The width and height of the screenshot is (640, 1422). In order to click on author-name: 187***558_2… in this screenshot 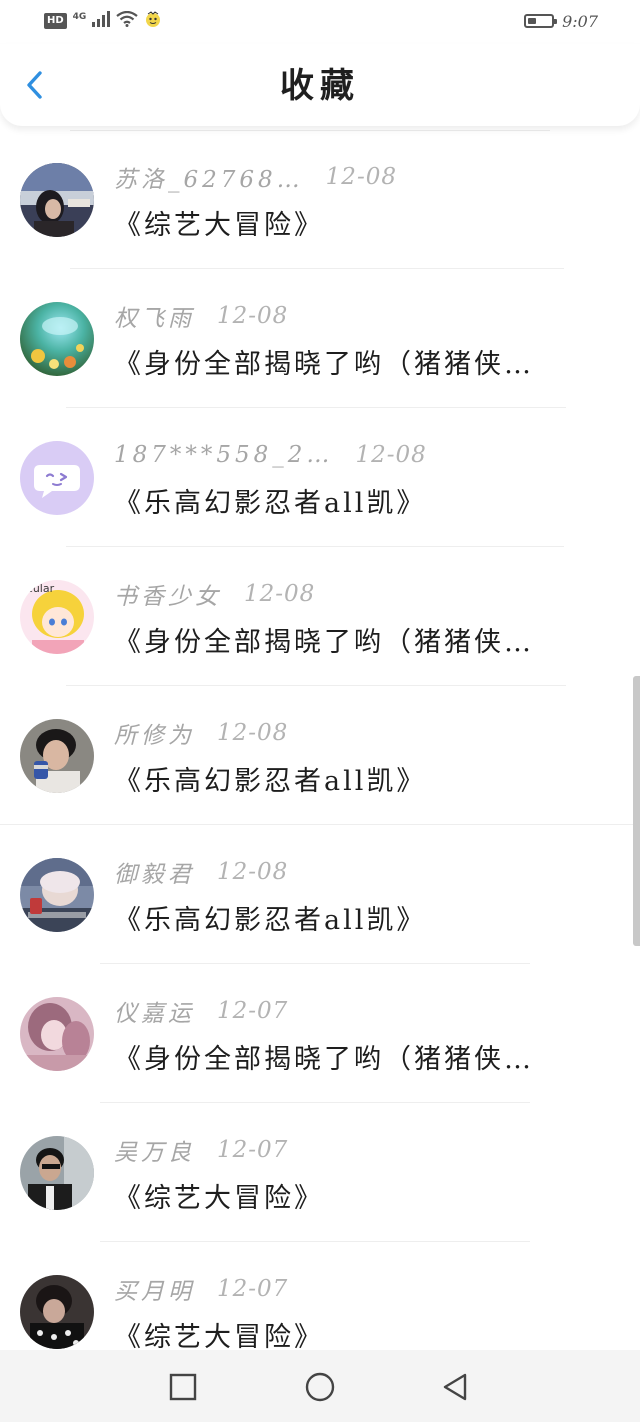, I will do `click(224, 455)`.